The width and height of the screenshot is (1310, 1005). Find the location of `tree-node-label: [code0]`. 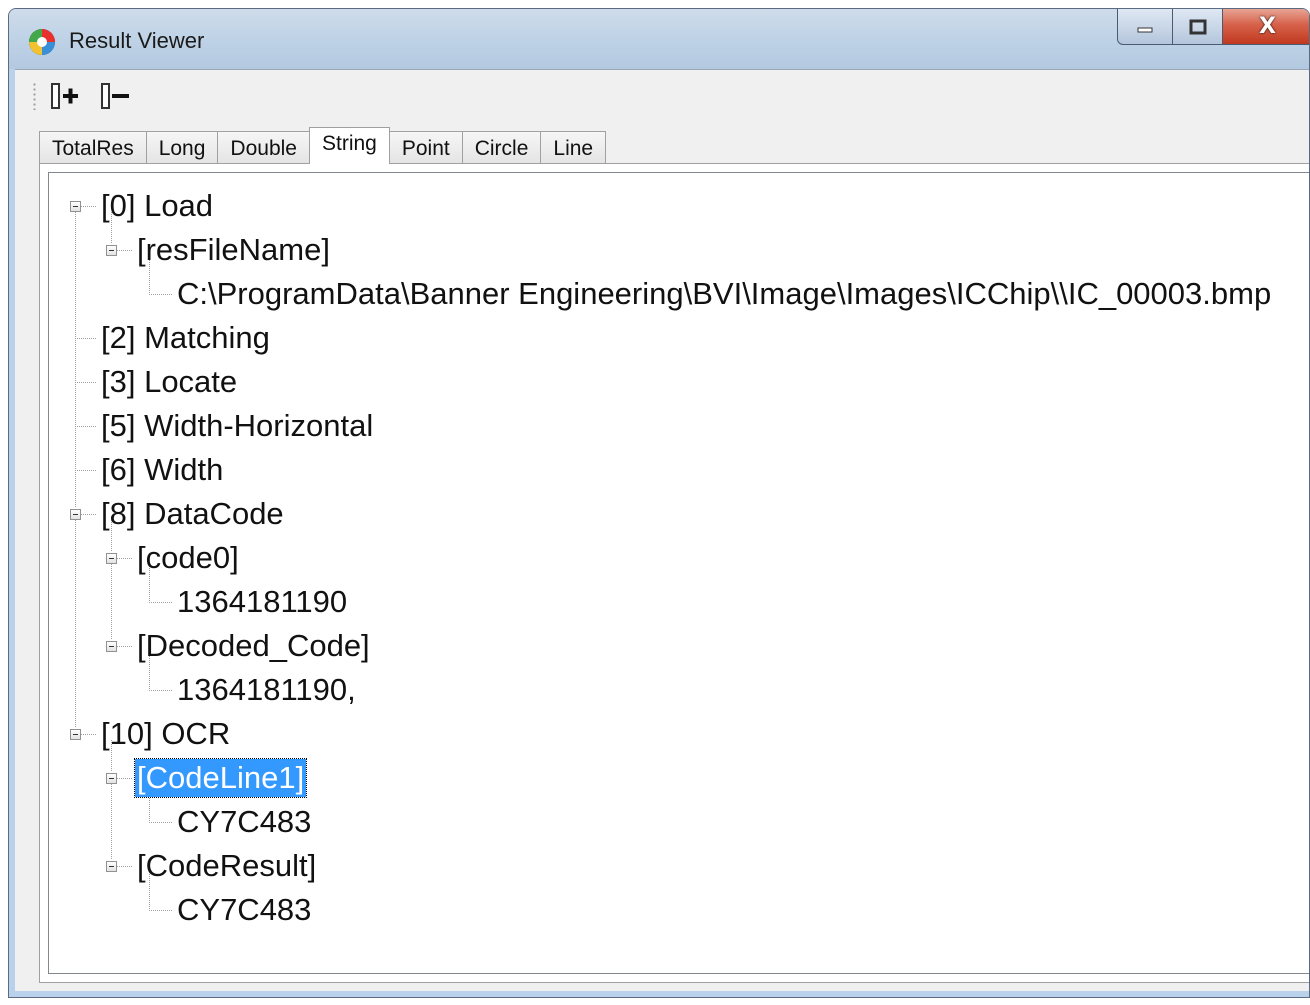

tree-node-label: [code0] is located at coordinates (188, 558).